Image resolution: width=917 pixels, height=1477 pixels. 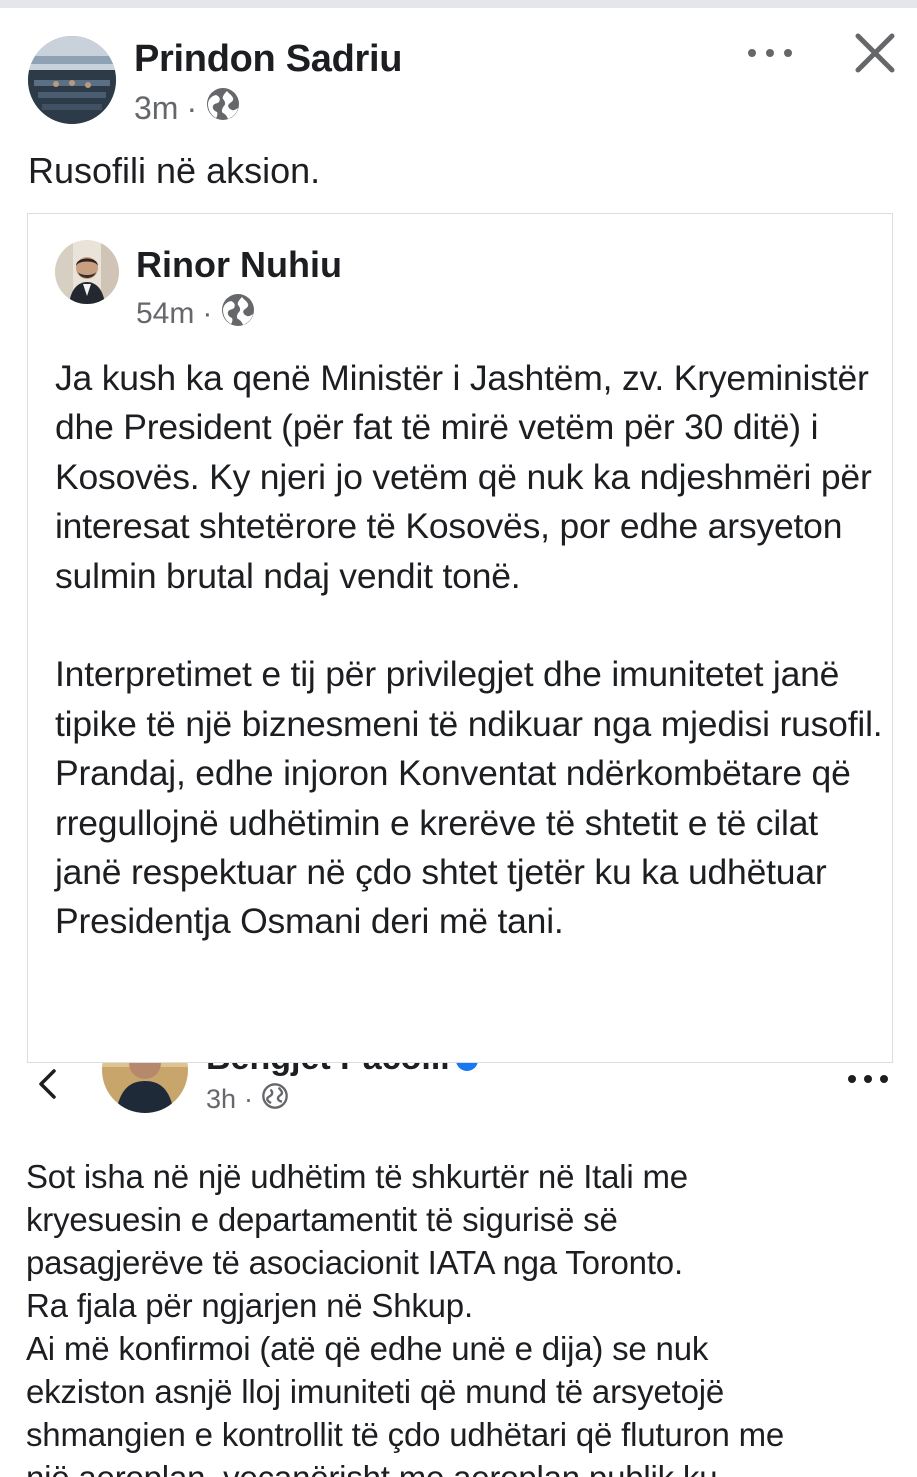 I want to click on embedded-post-meta: 3h ·, so click(x=247, y=1099).